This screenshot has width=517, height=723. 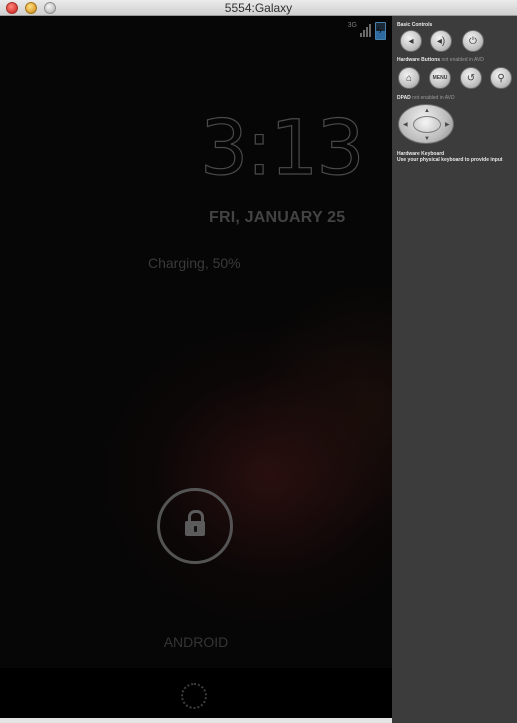 I want to click on clock-minutes: 13, so click(x=317, y=147).